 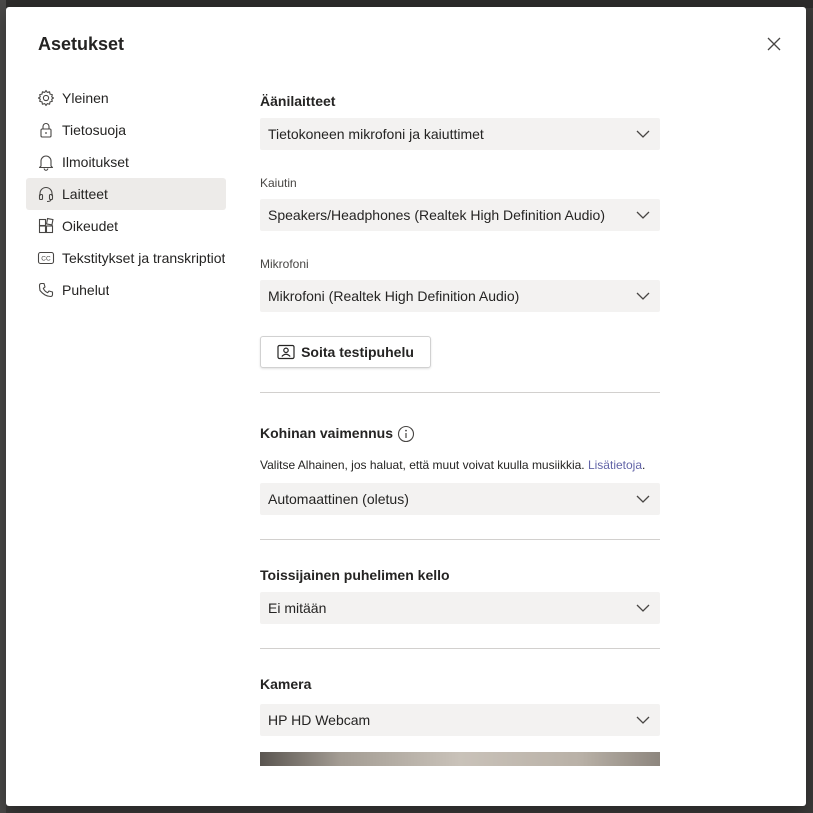 What do you see at coordinates (460, 759) in the screenshot?
I see `camera-preview` at bounding box center [460, 759].